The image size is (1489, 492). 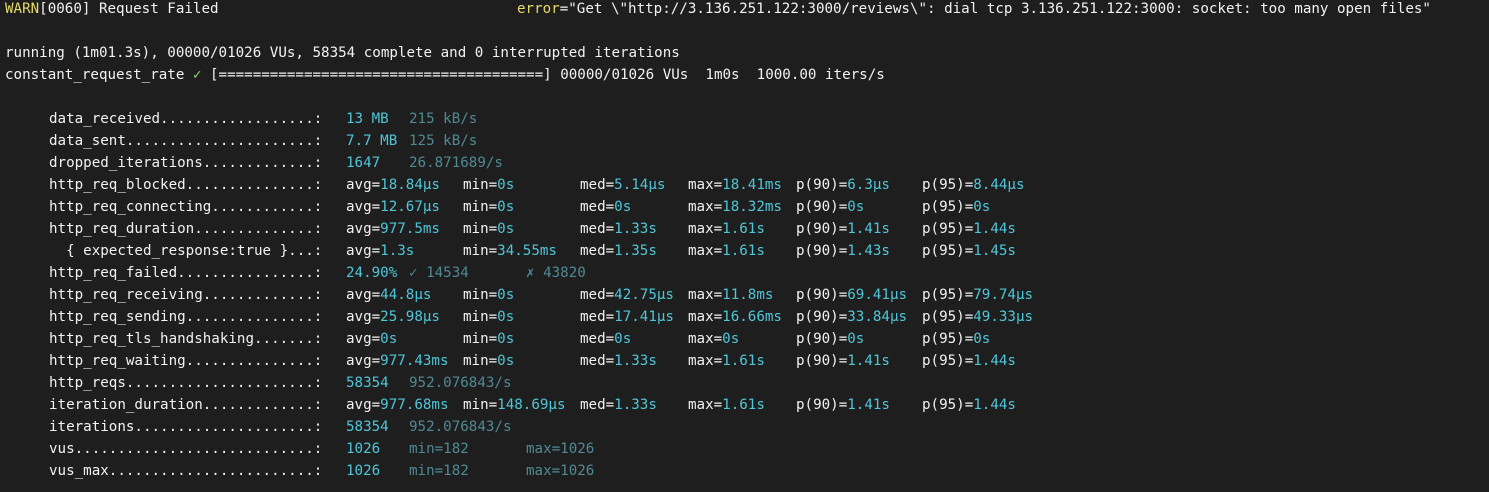 What do you see at coordinates (460, 383) in the screenshot?
I see `metric-rate: 952.076843/s` at bounding box center [460, 383].